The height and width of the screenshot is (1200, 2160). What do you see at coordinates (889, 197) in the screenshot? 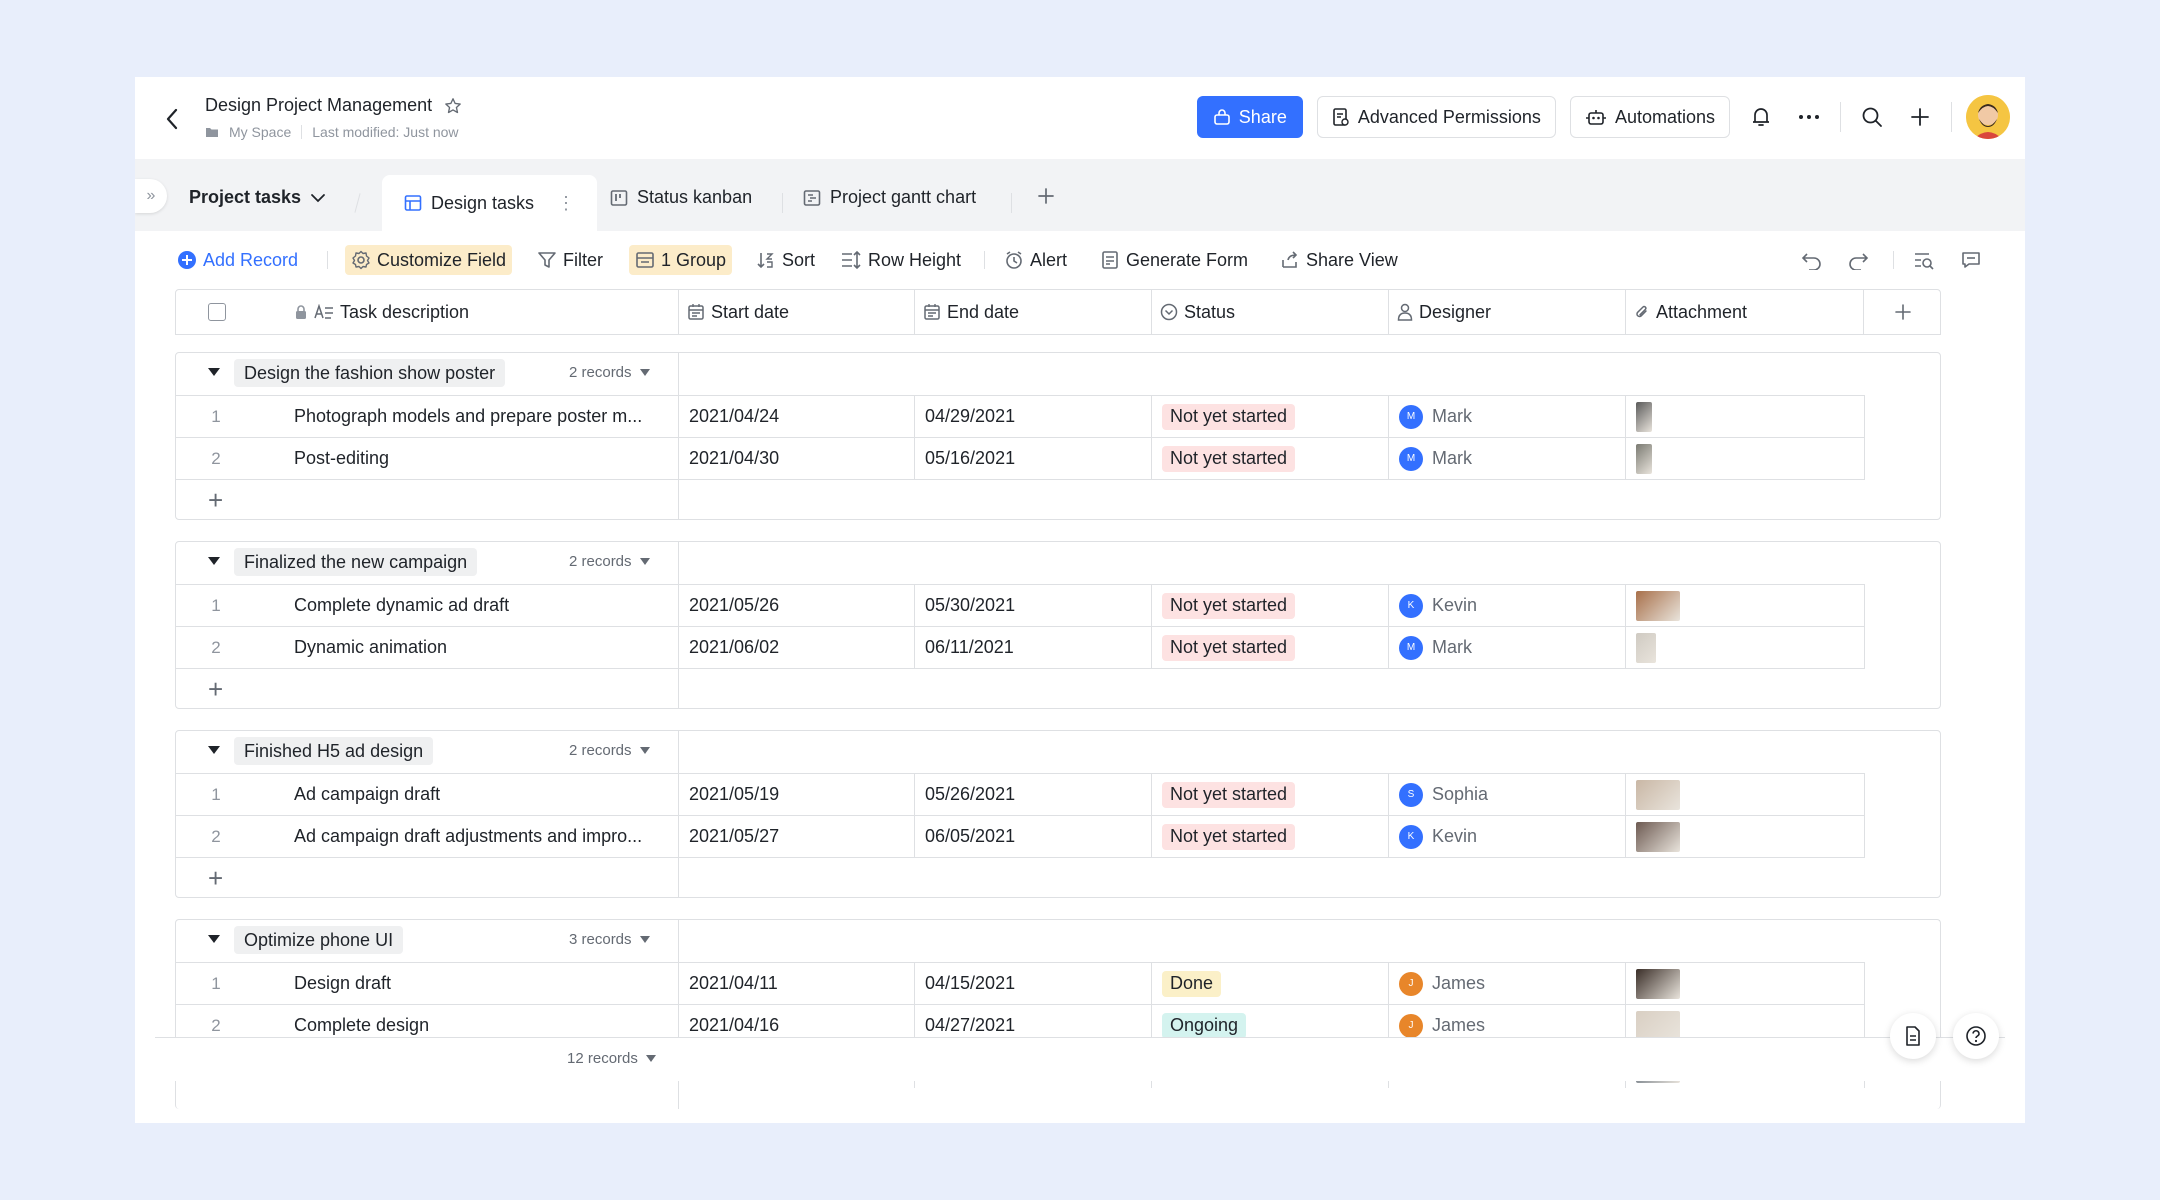
I see `tab-project-gantt-chart: Project gantt chart` at bounding box center [889, 197].